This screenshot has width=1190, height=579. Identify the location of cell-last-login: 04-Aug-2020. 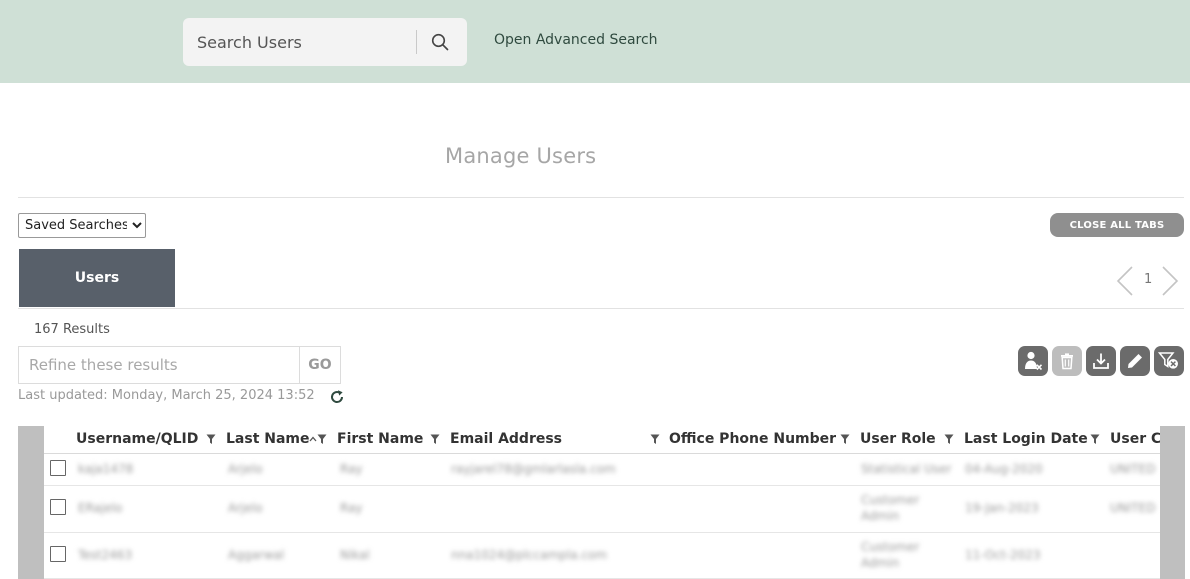
(1004, 469).